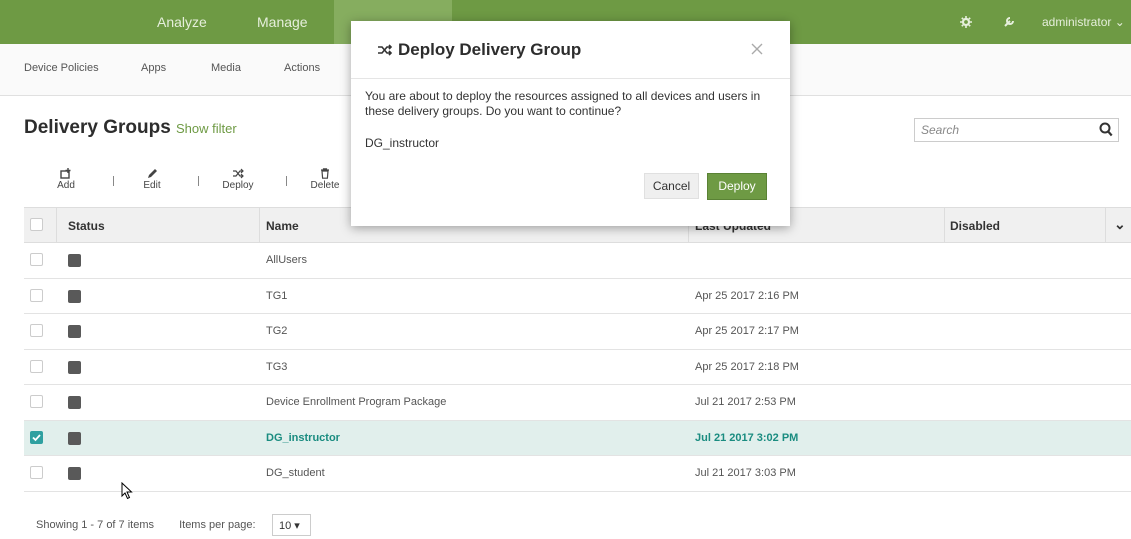 The image size is (1131, 539). What do you see at coordinates (737, 186) in the screenshot?
I see `confirm-deploy-button: Deploy` at bounding box center [737, 186].